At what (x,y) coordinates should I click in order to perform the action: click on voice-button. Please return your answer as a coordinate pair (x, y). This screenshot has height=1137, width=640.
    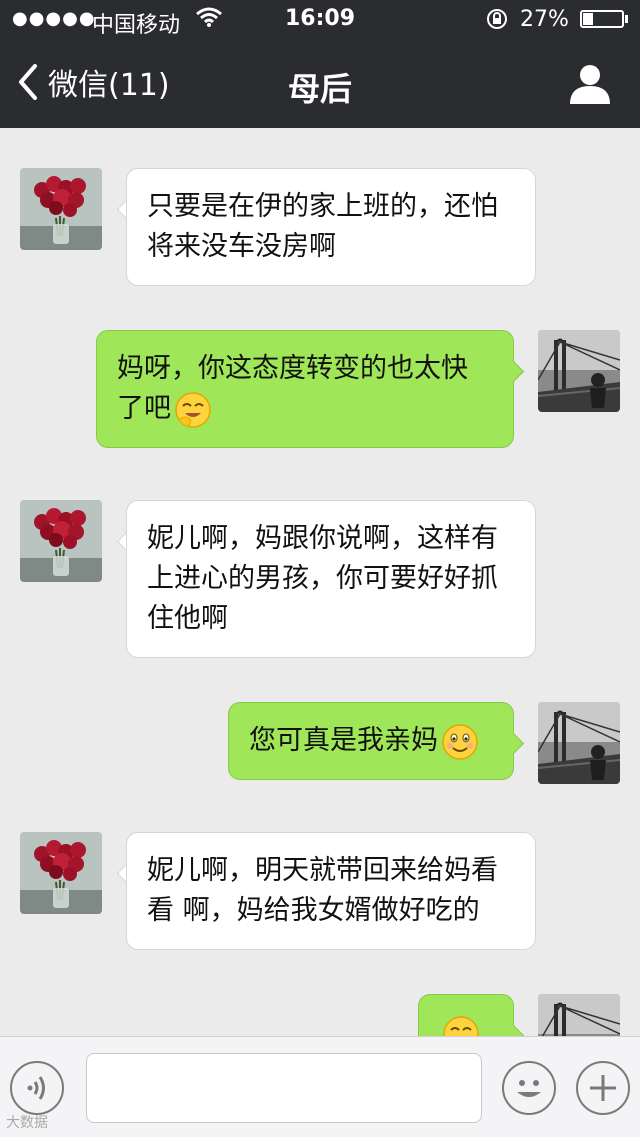
    Looking at the image, I should click on (37, 1088).